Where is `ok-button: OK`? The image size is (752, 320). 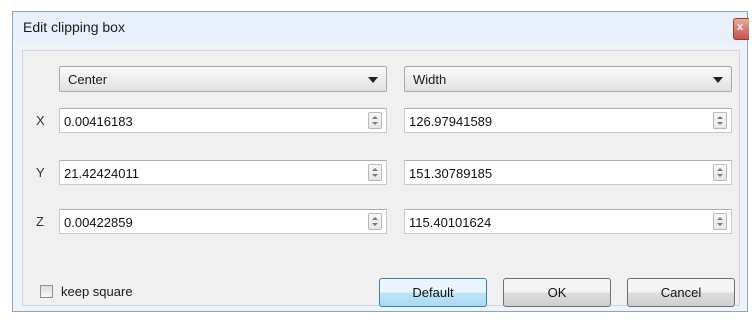
ok-button: OK is located at coordinates (557, 292).